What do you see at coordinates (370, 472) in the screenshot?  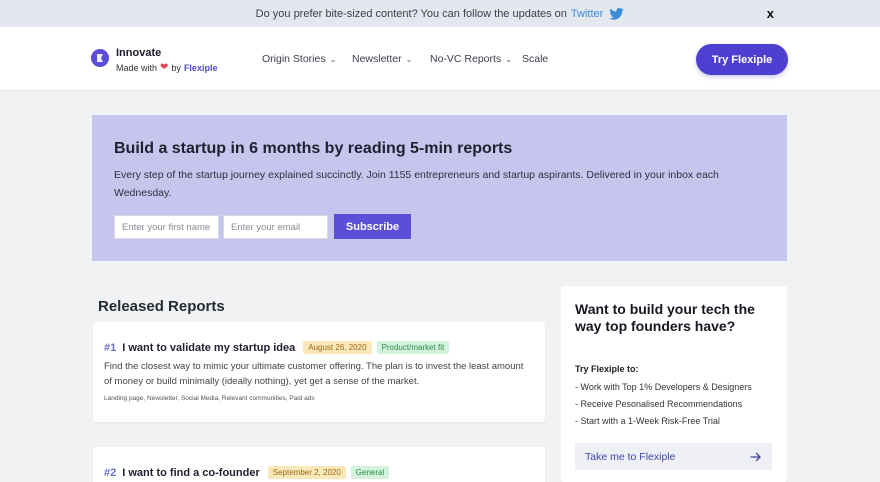 I see `report-category-badge: General` at bounding box center [370, 472].